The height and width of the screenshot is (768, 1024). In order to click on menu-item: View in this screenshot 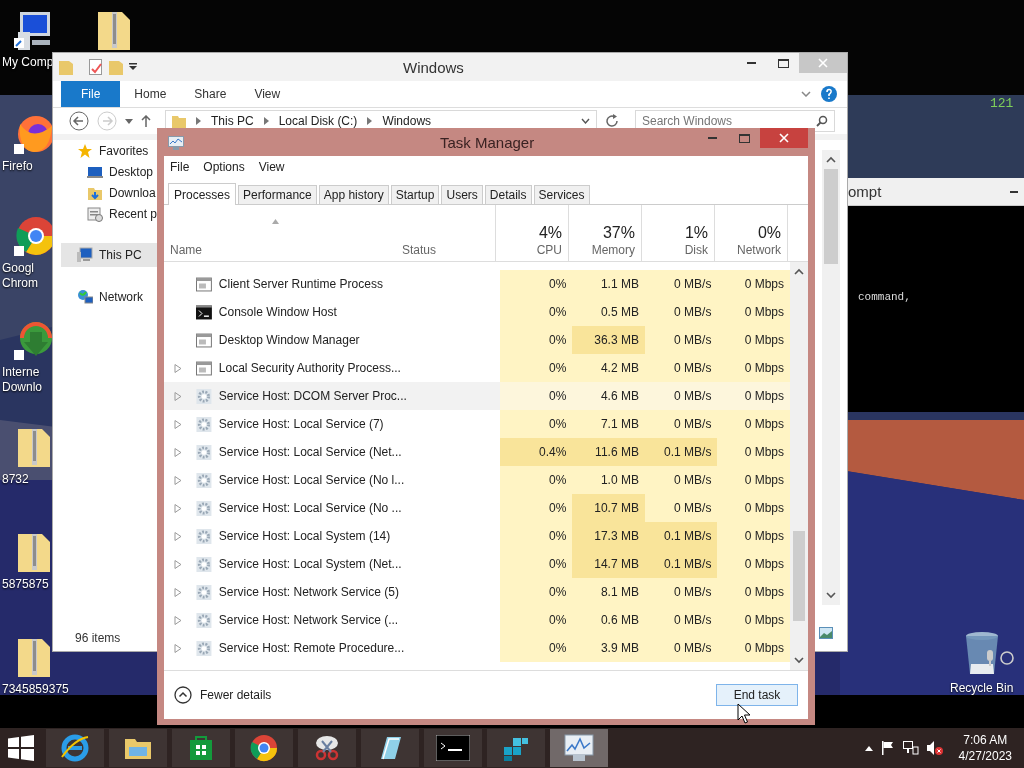, I will do `click(271, 169)`.